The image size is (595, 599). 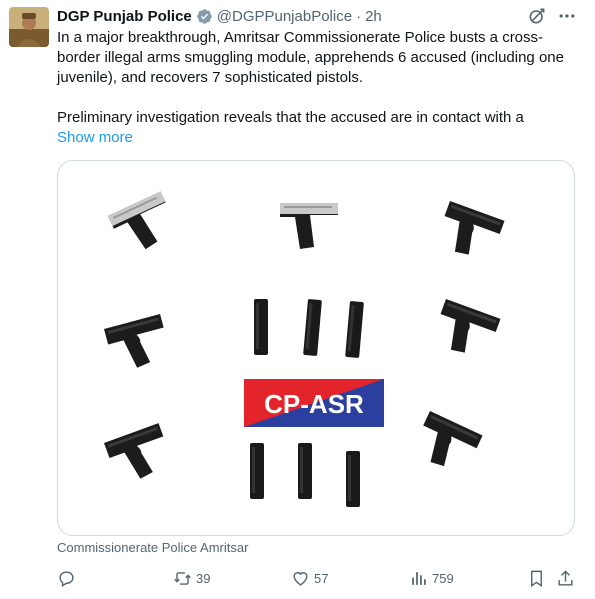 I want to click on badge-text: CP-ASR, so click(x=314, y=404).